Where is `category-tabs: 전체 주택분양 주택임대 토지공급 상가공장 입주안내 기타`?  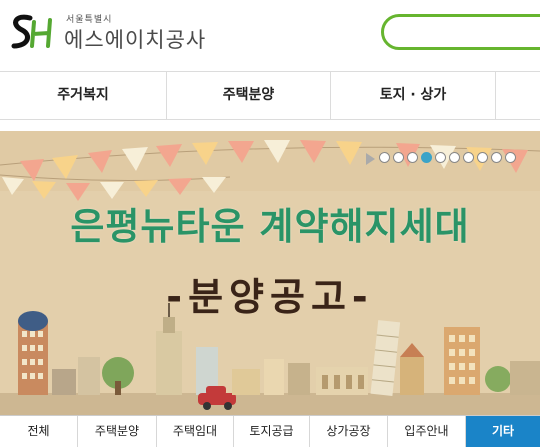 category-tabs: 전체 주택분양 주택임대 토지공급 상가공장 입주안내 기타 is located at coordinates (270, 431).